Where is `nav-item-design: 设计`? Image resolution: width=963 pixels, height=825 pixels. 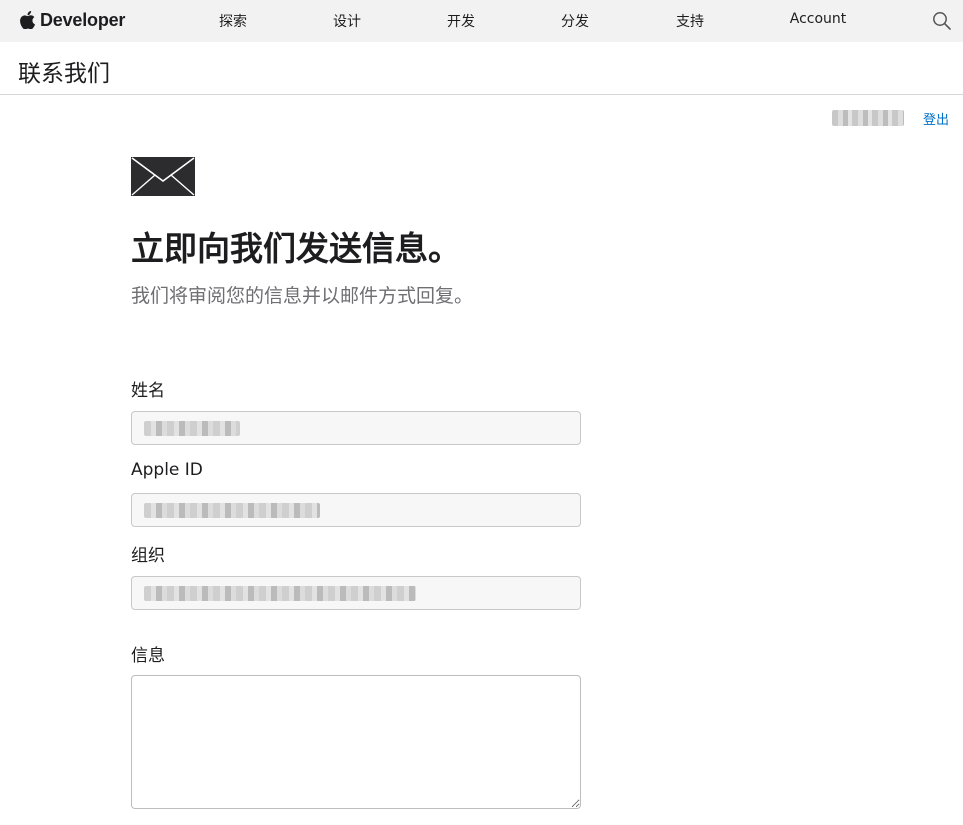
nav-item-design: 设计 is located at coordinates (347, 21).